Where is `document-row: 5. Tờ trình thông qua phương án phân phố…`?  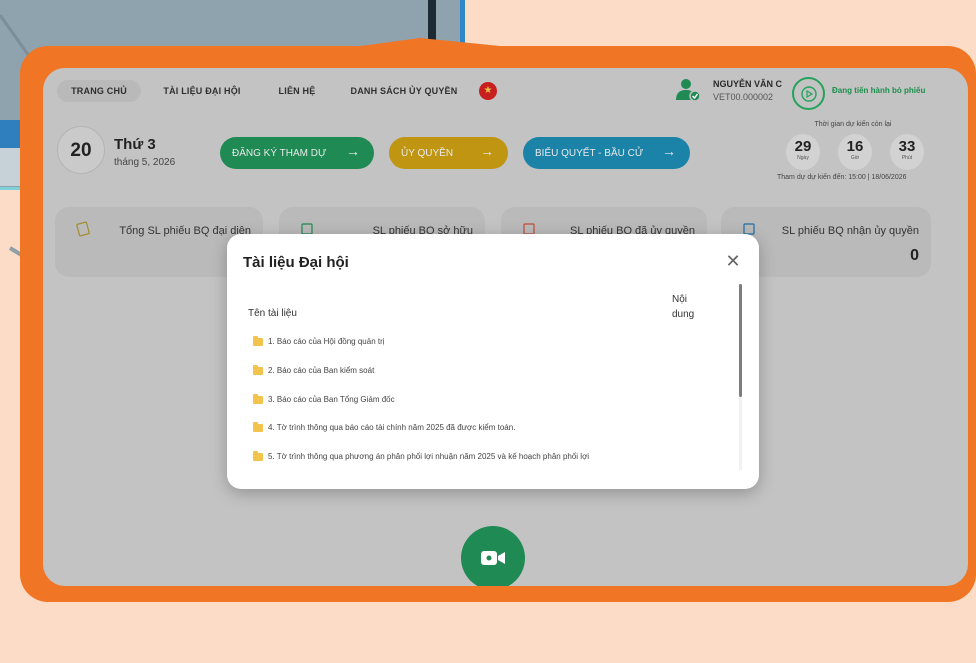 document-row: 5. Tờ trình thông qua phương án phân phố… is located at coordinates (421, 455).